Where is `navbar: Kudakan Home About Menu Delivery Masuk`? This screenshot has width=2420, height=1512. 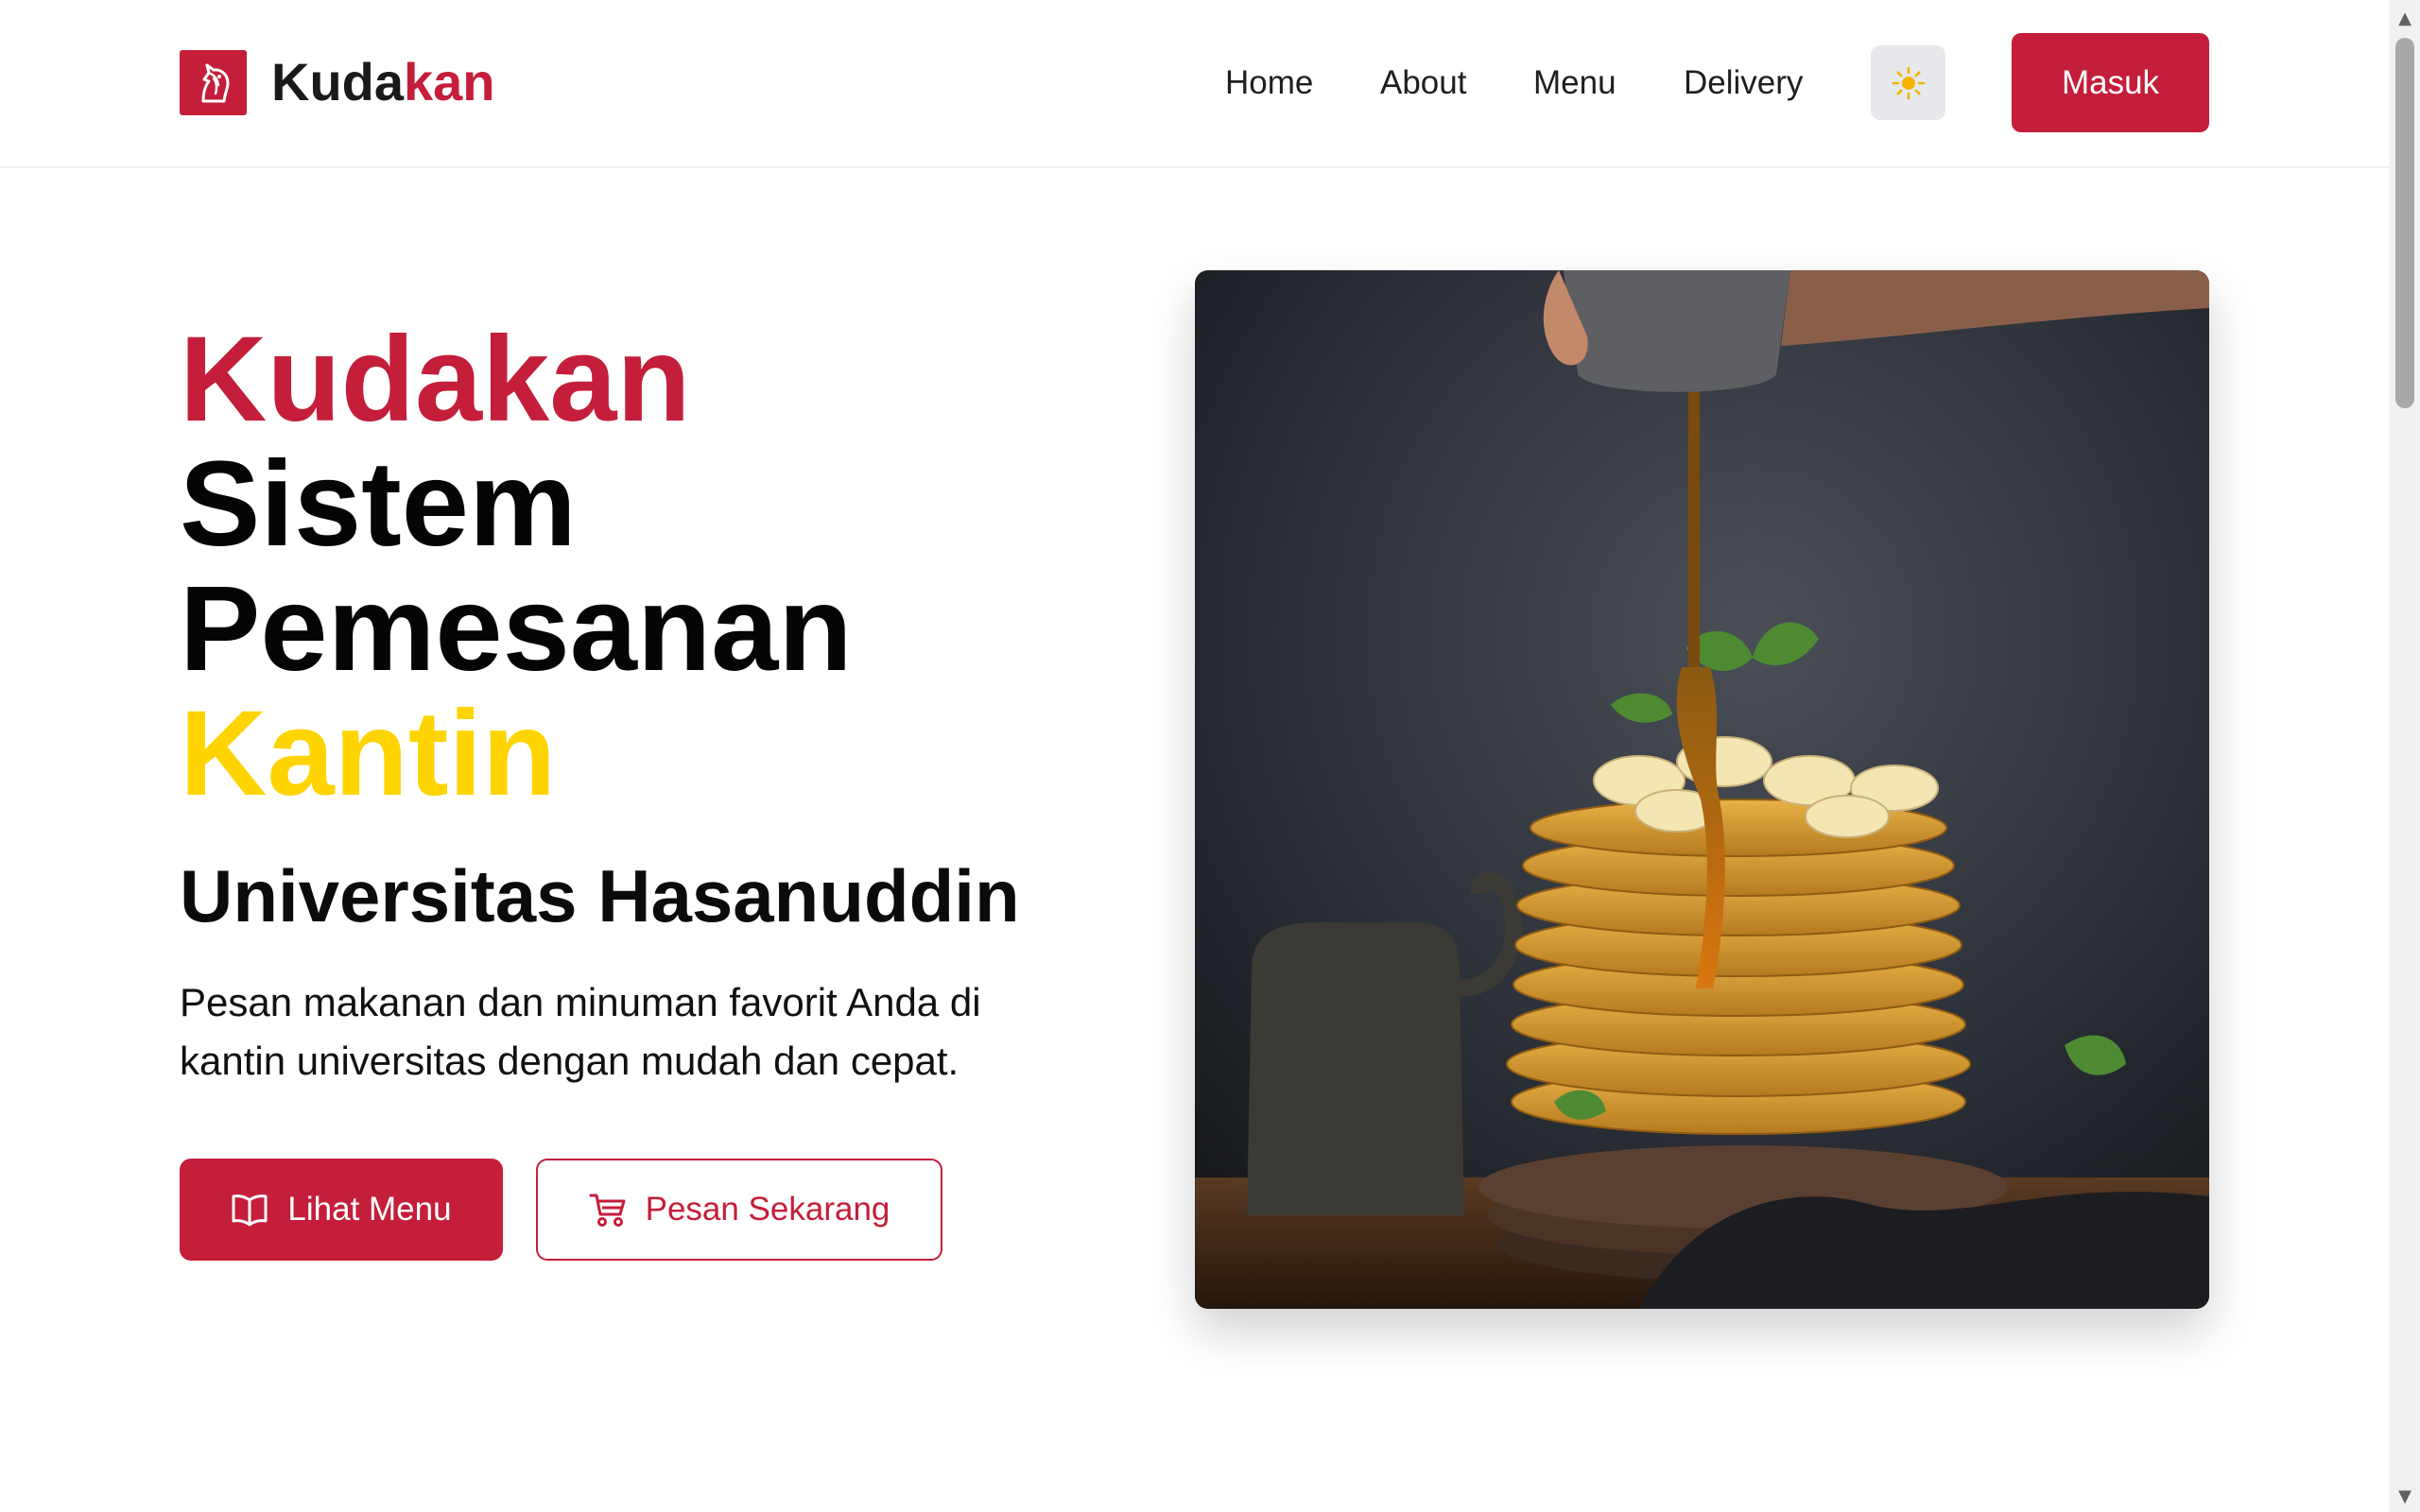 navbar: Kudakan Home About Menu Delivery Masuk is located at coordinates (1195, 84).